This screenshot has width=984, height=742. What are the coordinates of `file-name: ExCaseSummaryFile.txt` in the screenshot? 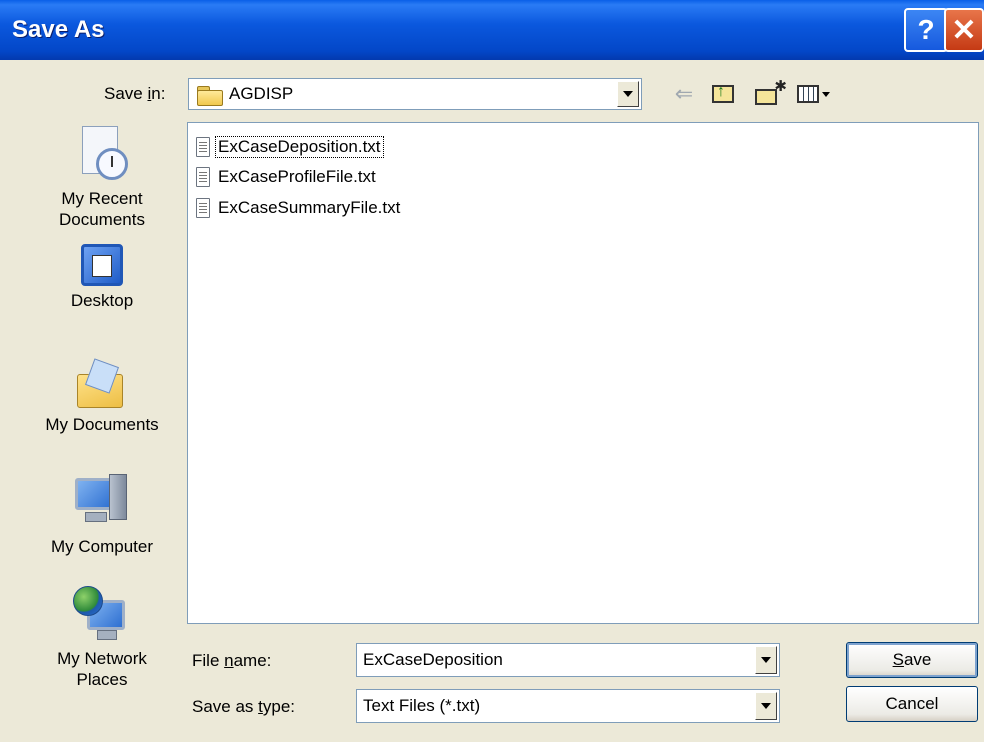 It's located at (309, 207).